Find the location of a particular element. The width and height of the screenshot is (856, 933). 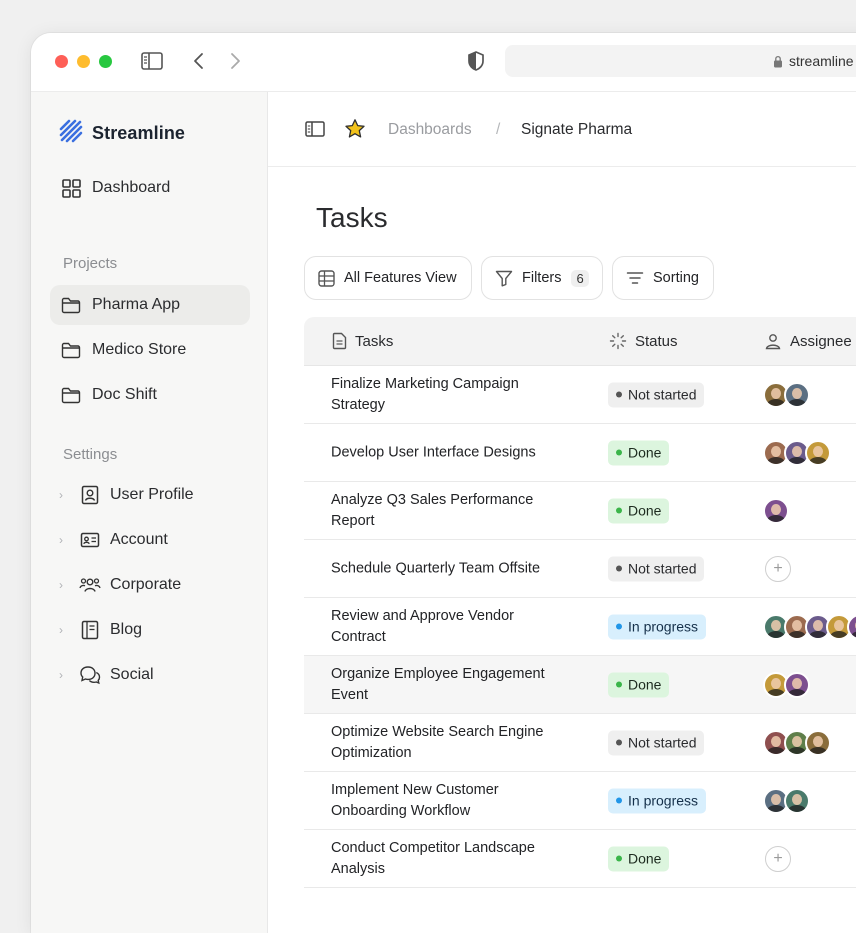

file-icon is located at coordinates (339, 341).